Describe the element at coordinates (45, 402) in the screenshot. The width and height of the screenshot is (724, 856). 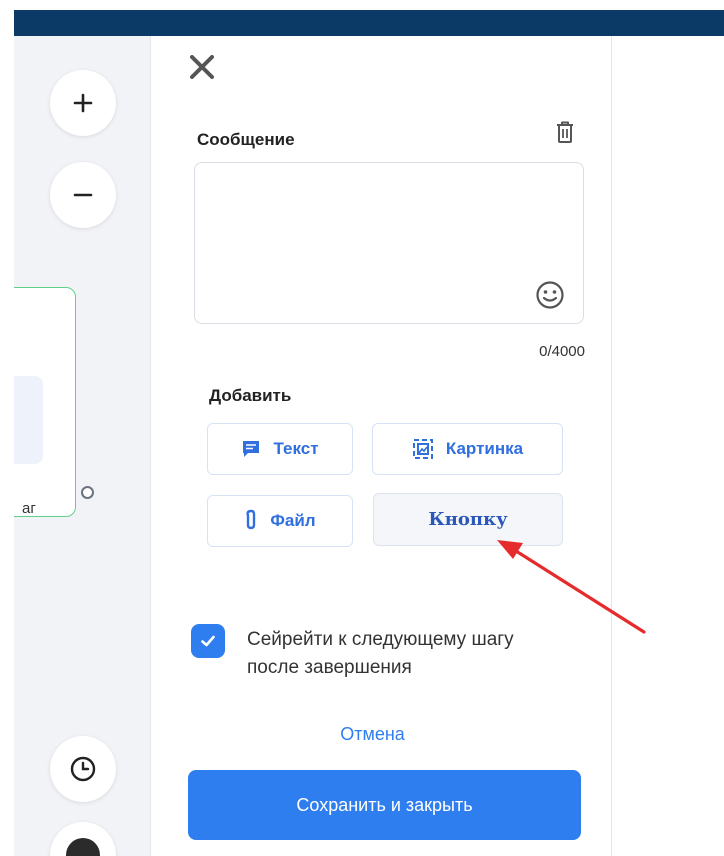
I see `flow-node` at that location.